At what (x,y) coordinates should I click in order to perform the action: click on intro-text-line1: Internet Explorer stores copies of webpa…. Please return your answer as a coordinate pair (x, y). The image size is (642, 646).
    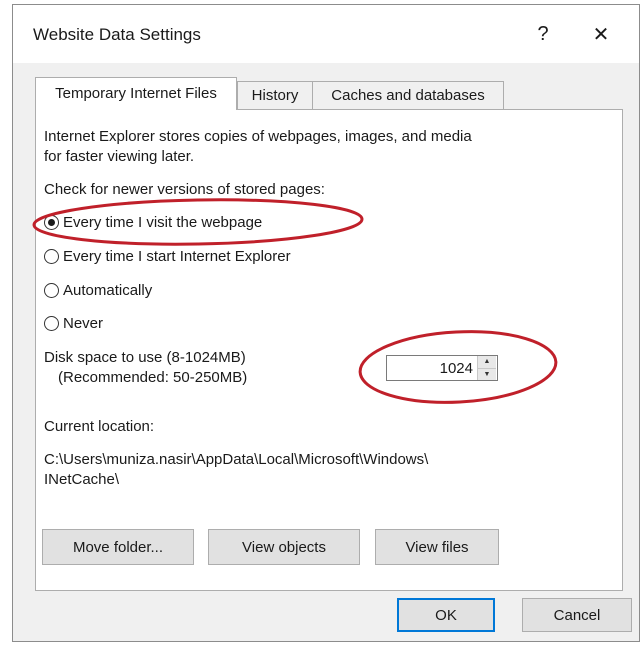
    Looking at the image, I should click on (258, 136).